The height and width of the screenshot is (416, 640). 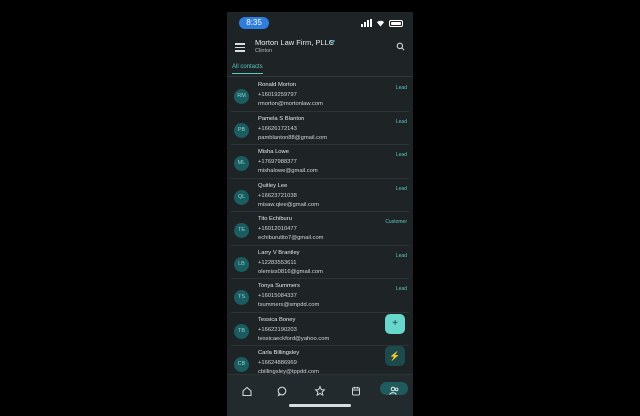 I want to click on firm-name: Morton Law Firm, PLLC, so click(x=294, y=42).